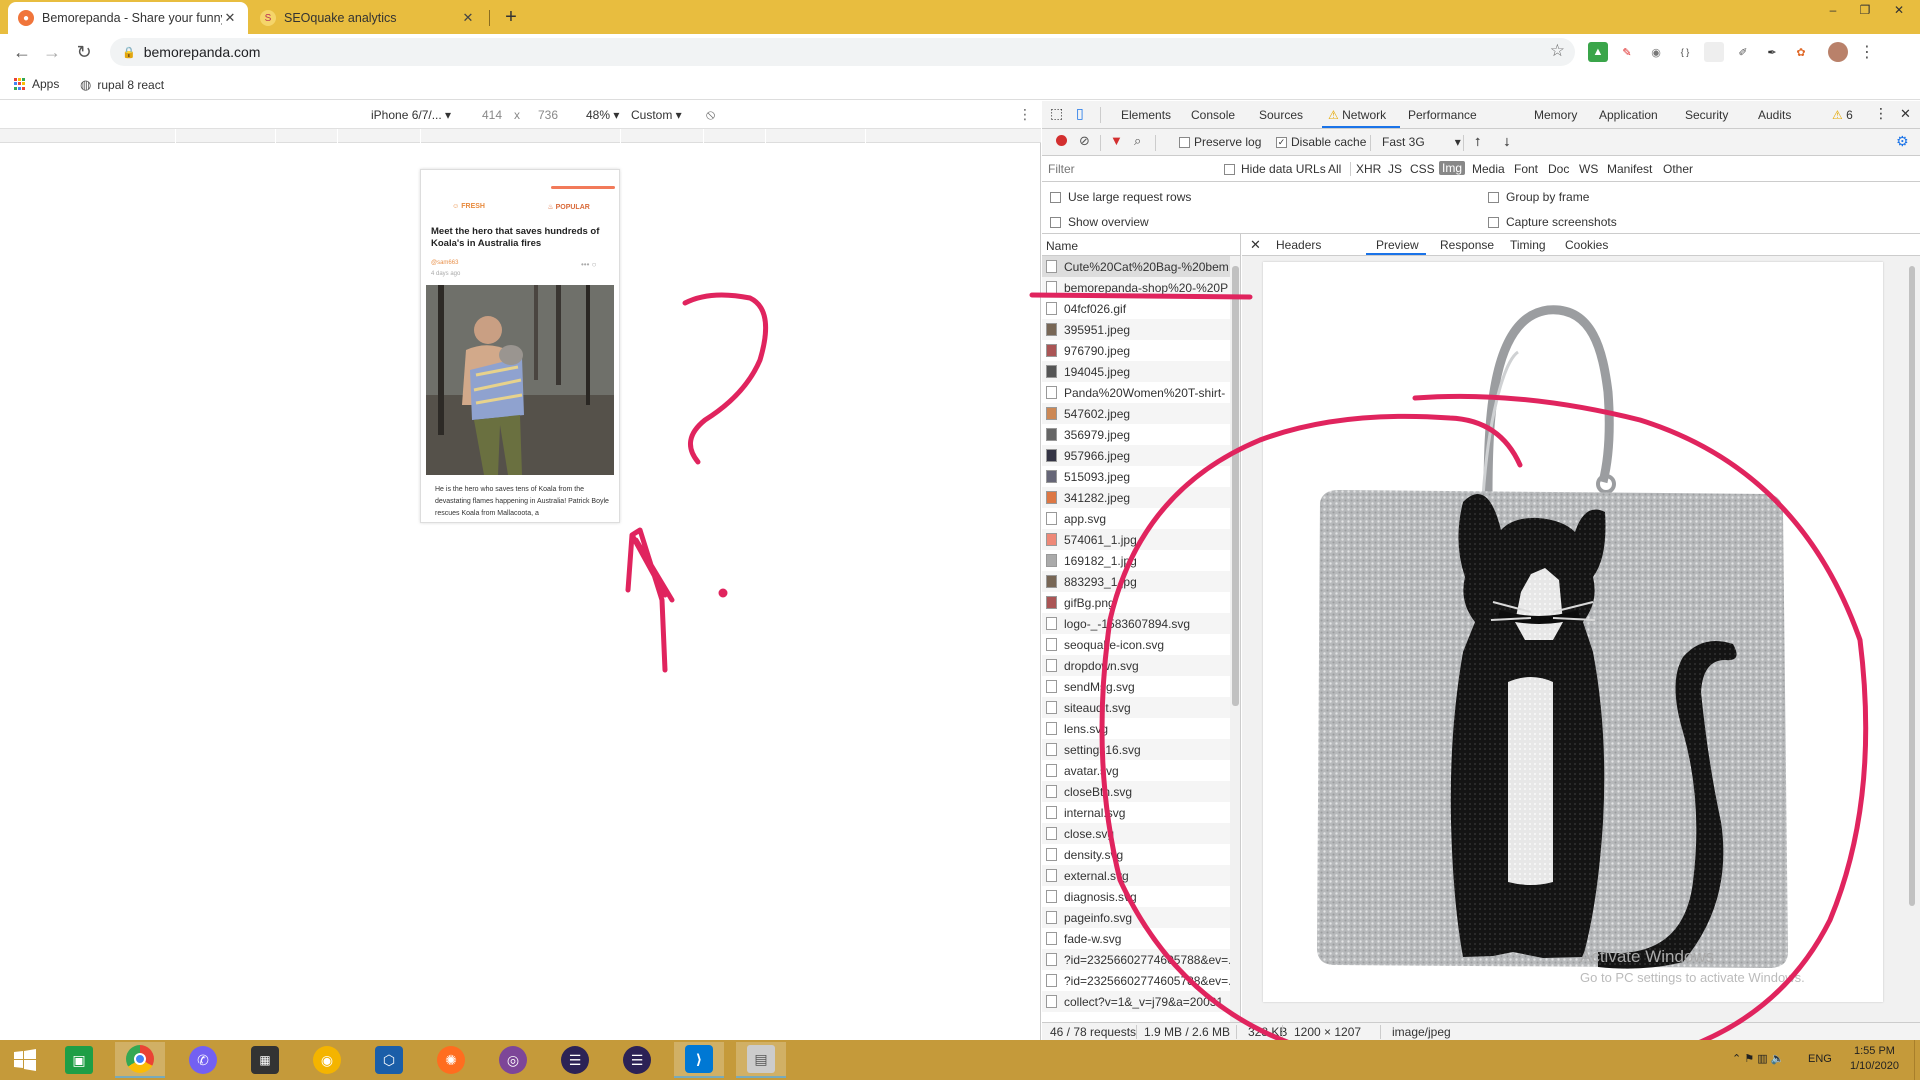  What do you see at coordinates (1136, 455) in the screenshot?
I see `request-row: 957966.jpeg` at bounding box center [1136, 455].